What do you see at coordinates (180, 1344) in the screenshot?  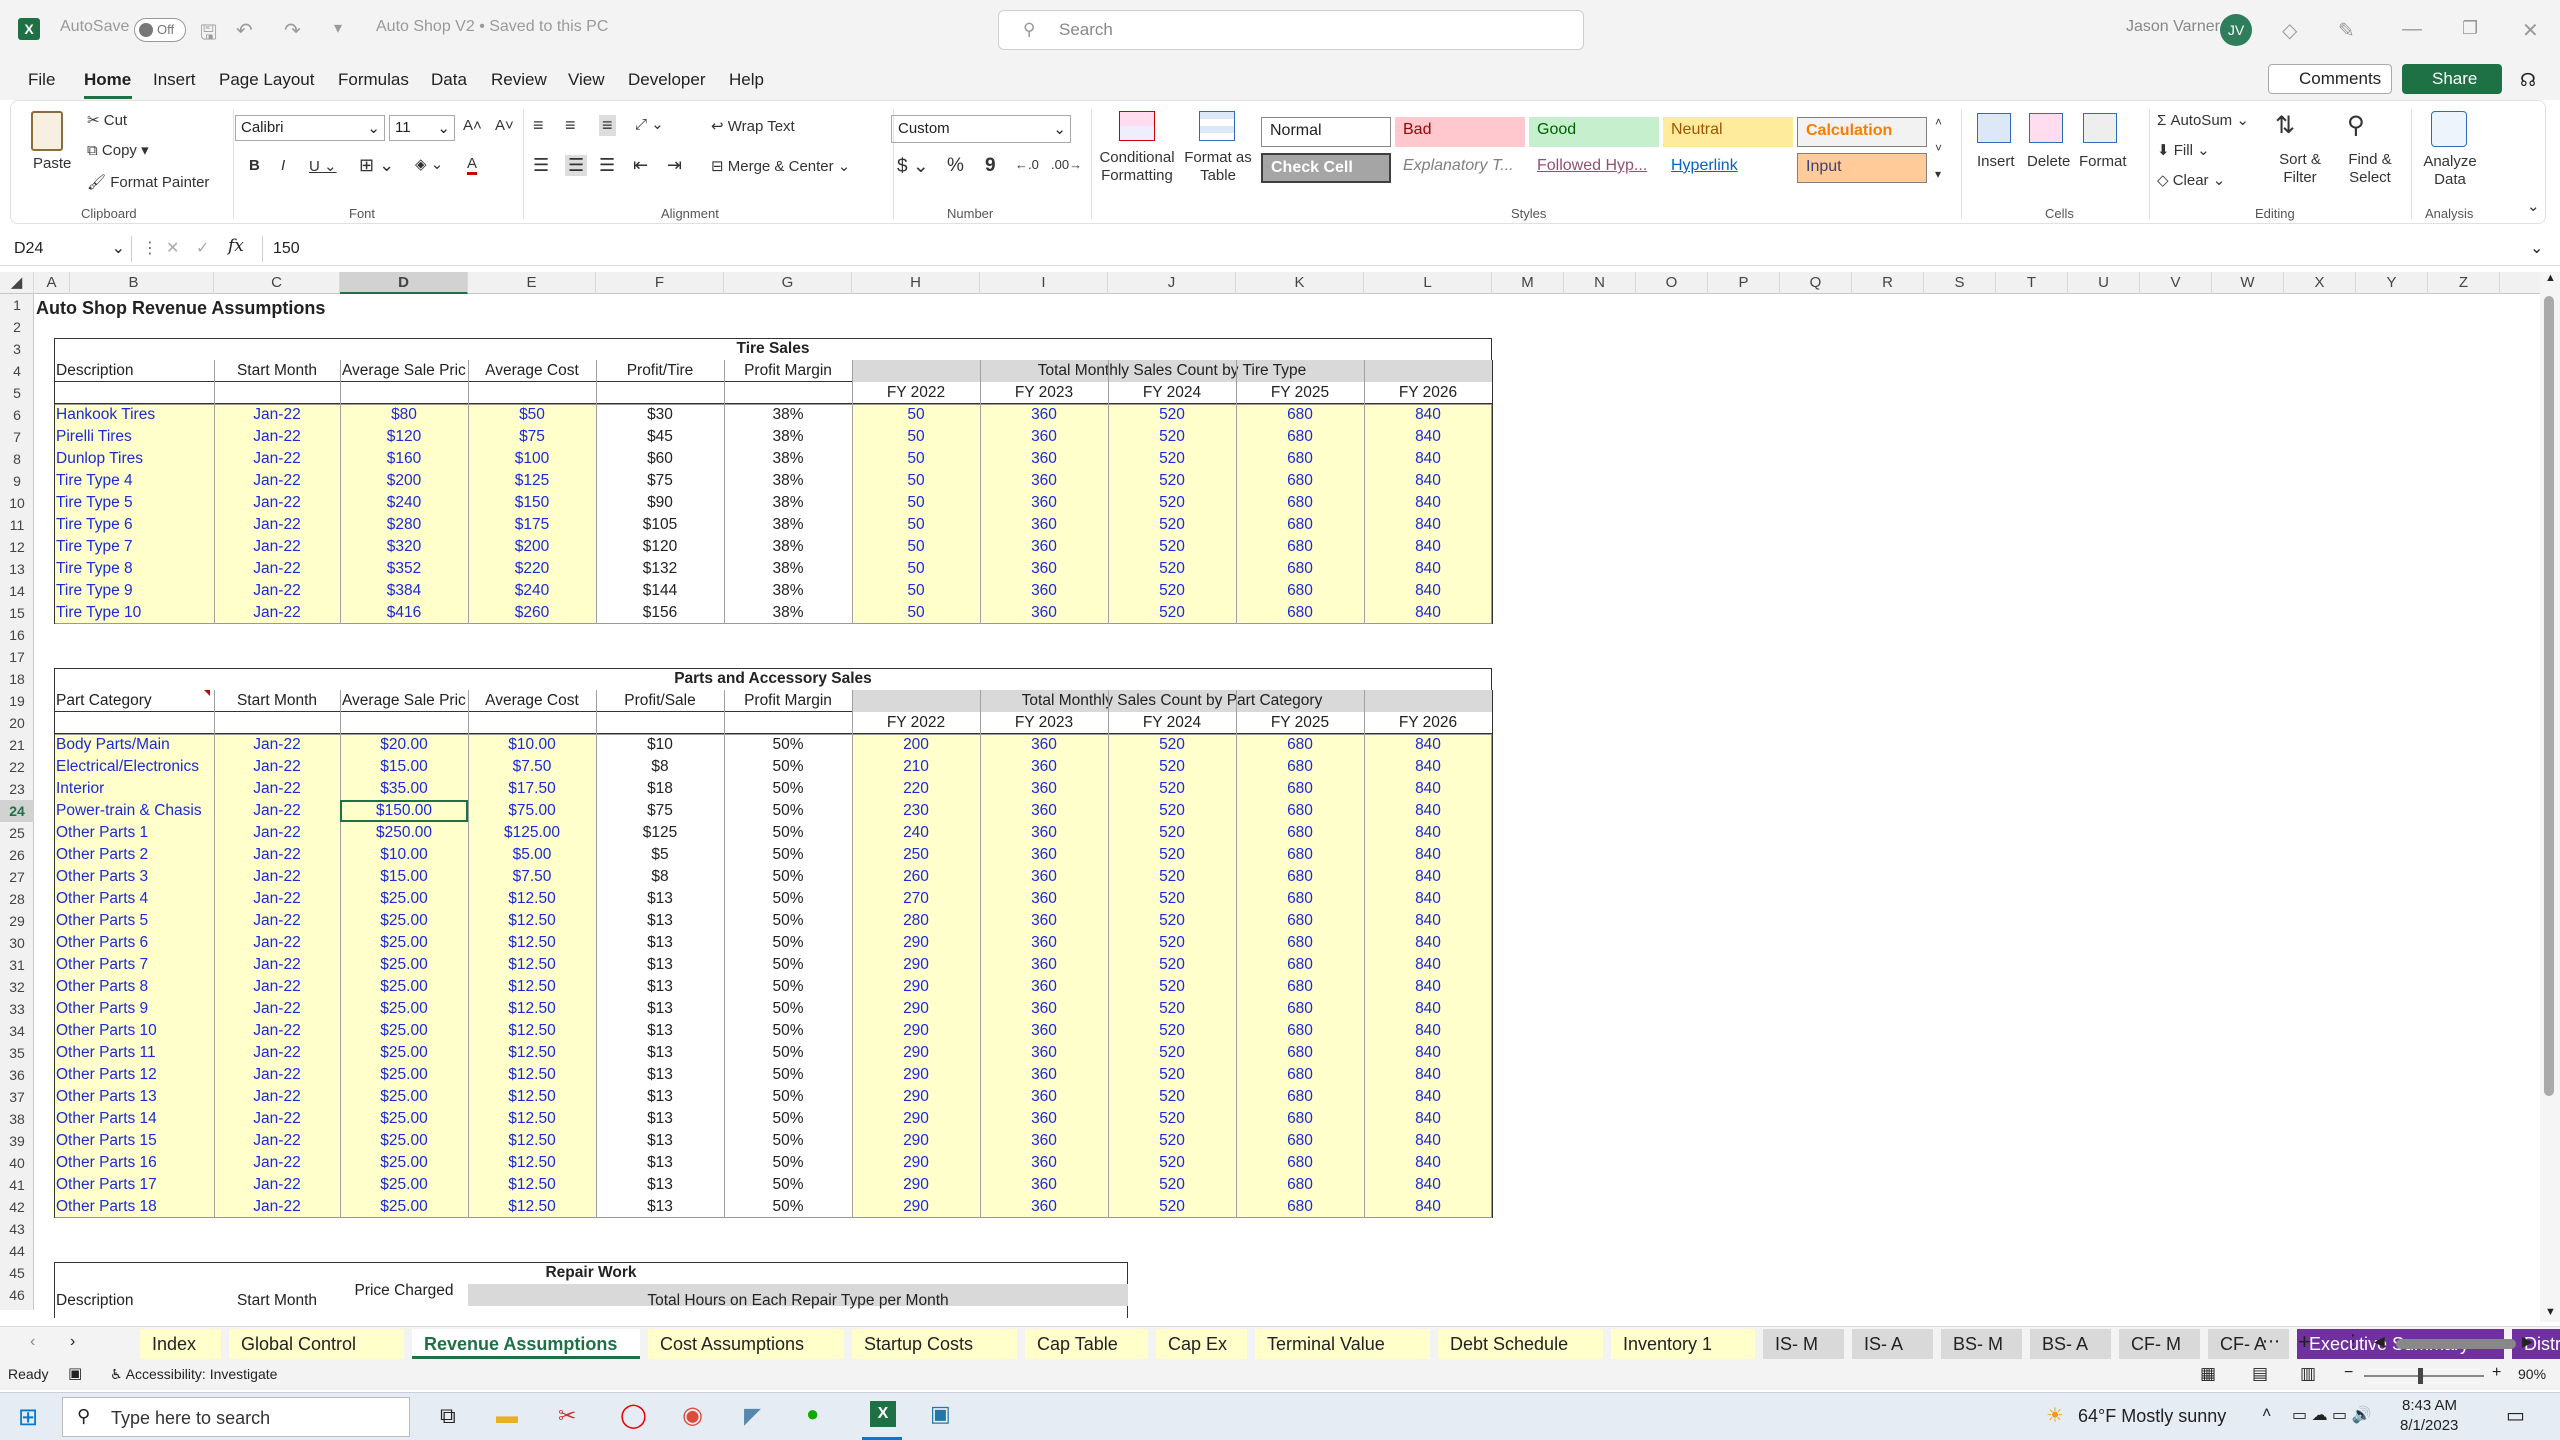 I see `sheet-tab: Index` at bounding box center [180, 1344].